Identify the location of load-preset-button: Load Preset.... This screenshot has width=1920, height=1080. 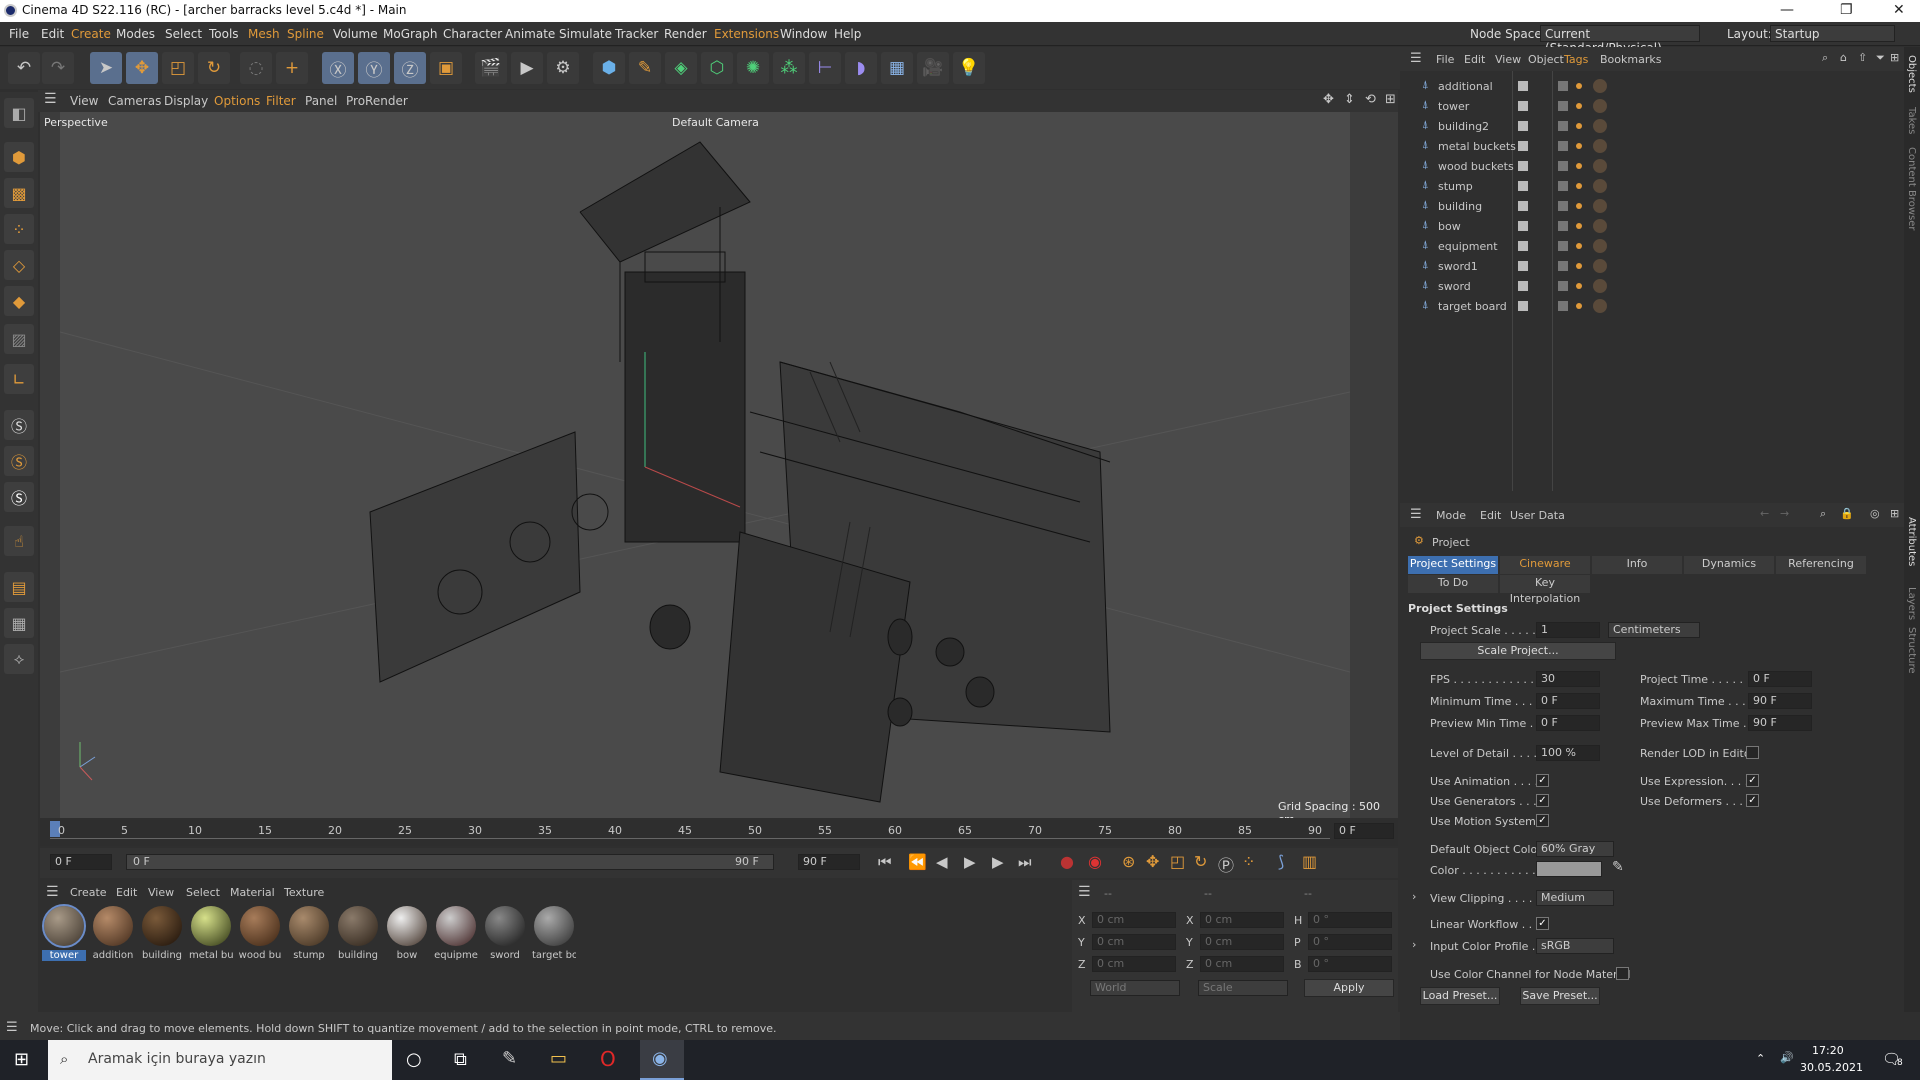
(1460, 996).